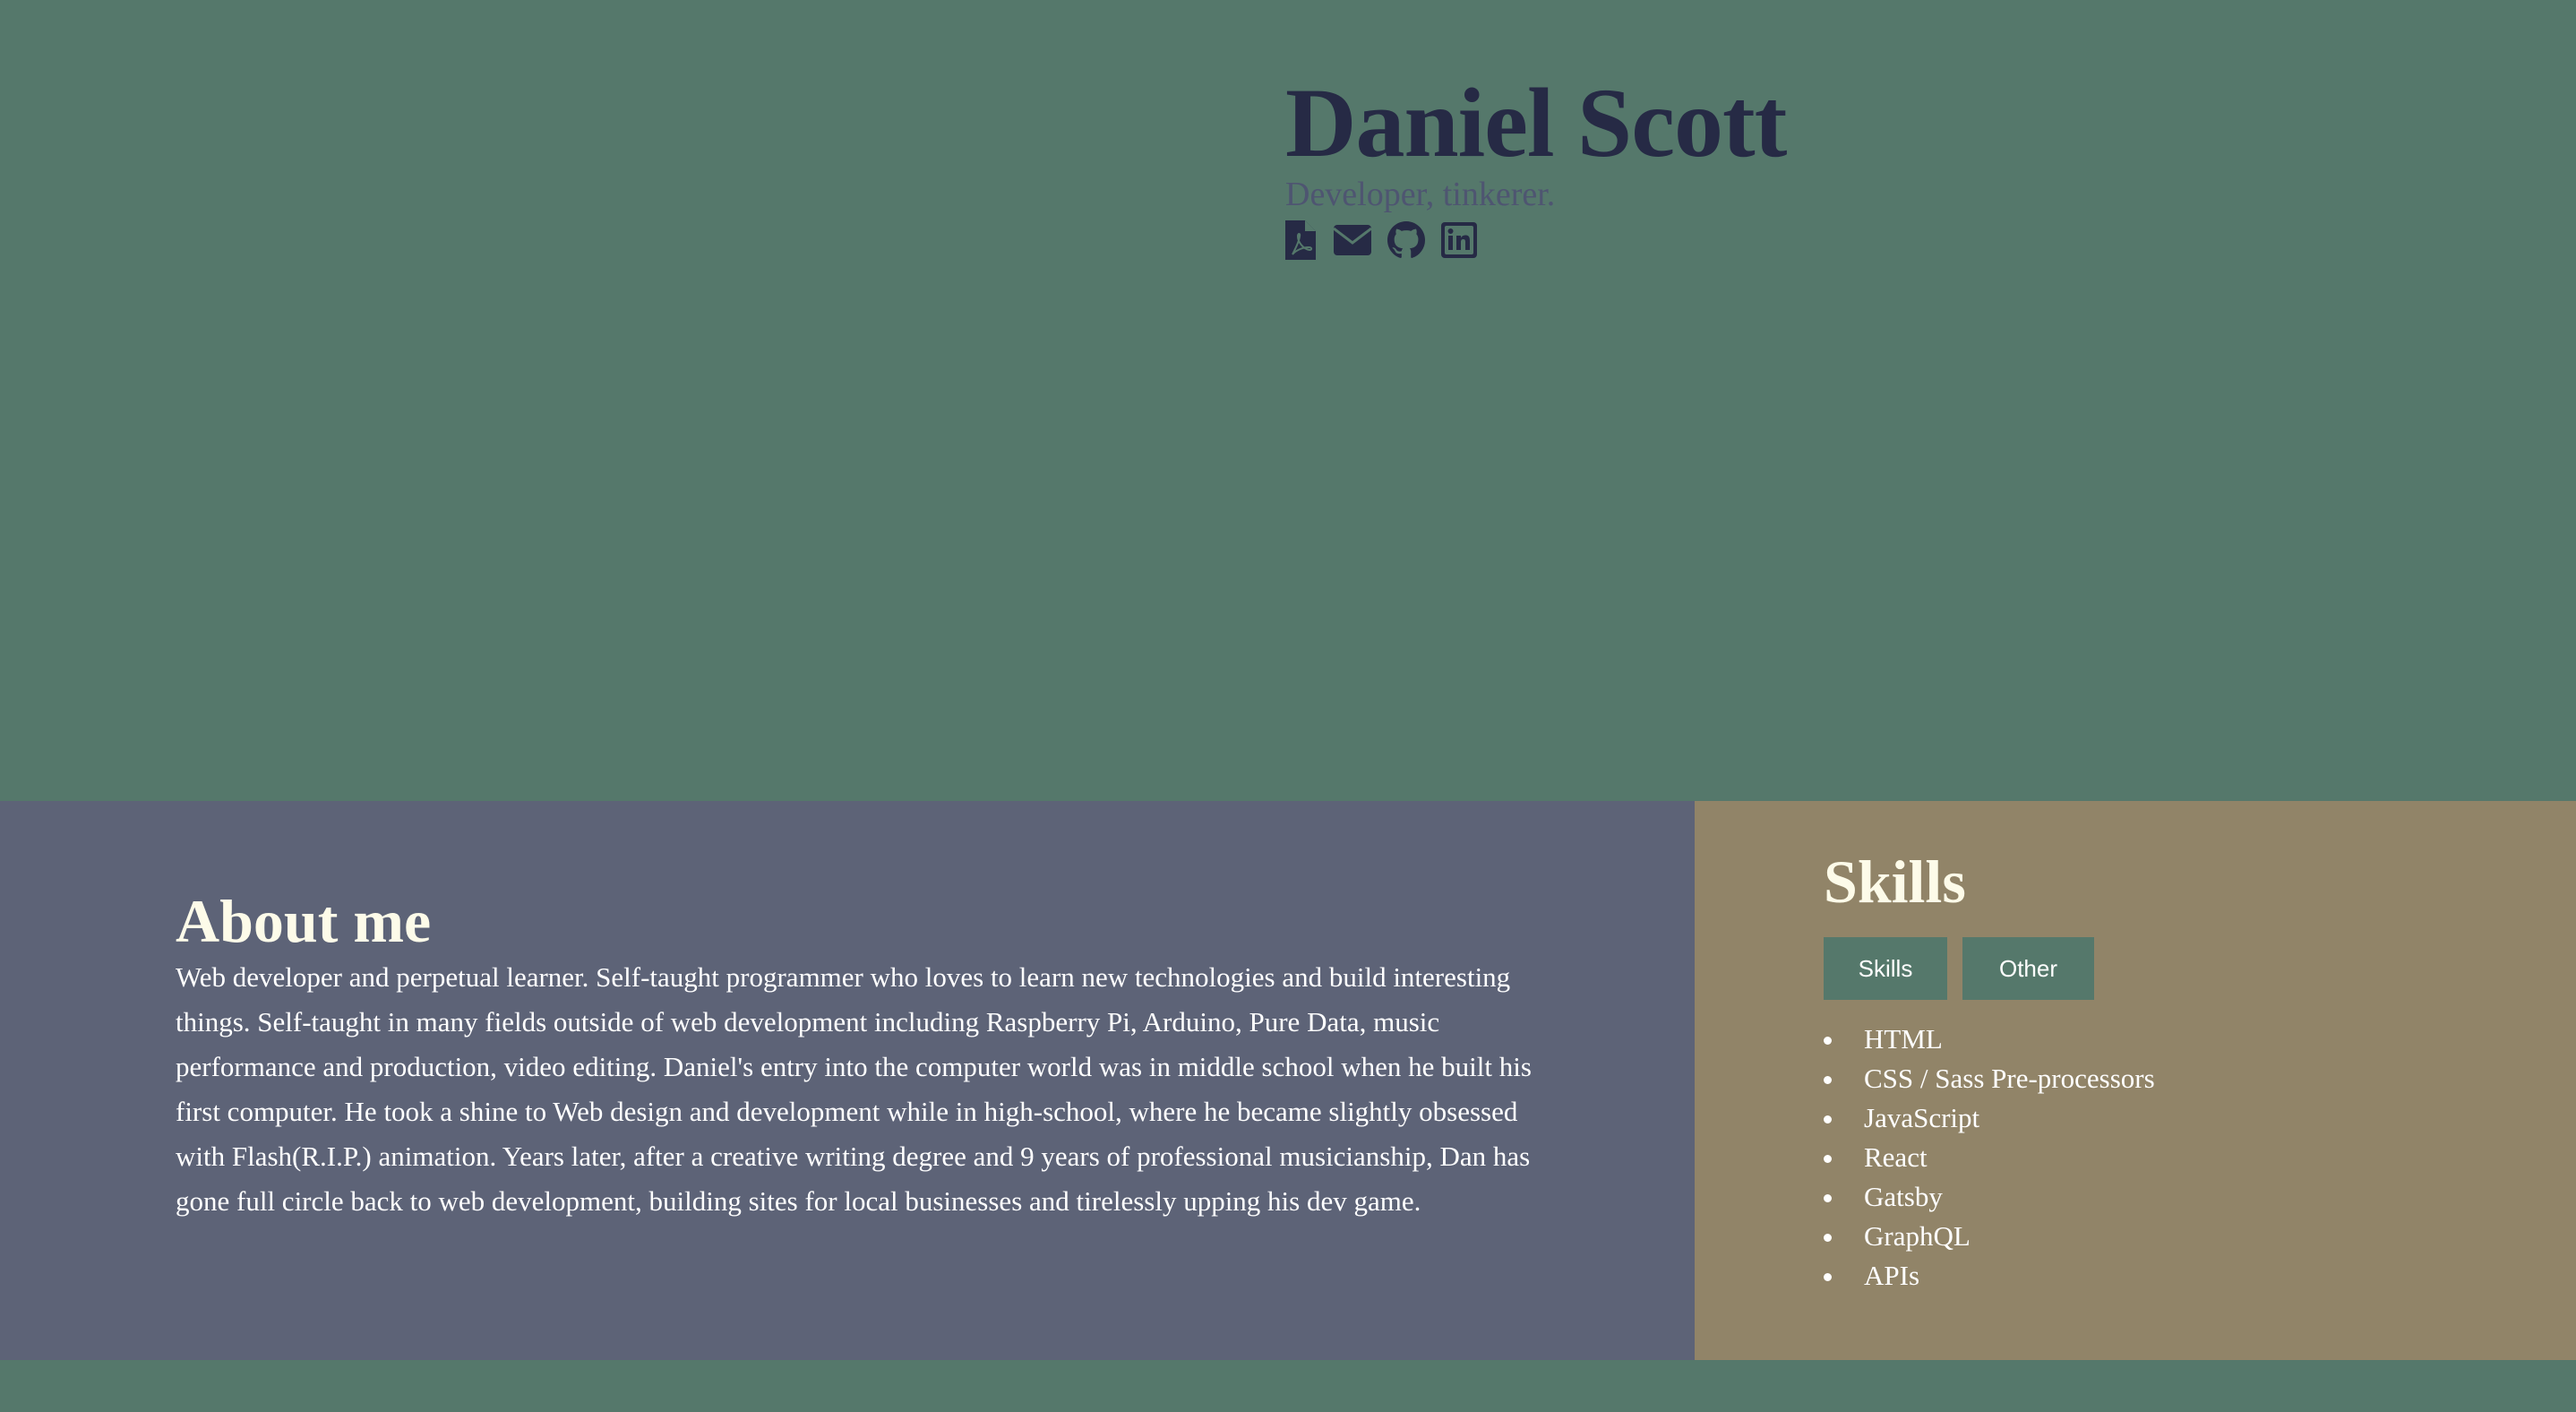 The width and height of the screenshot is (2576, 1412). Describe the element at coordinates (1989, 1236) in the screenshot. I see `skill-item-graphql: GraphQL` at that location.